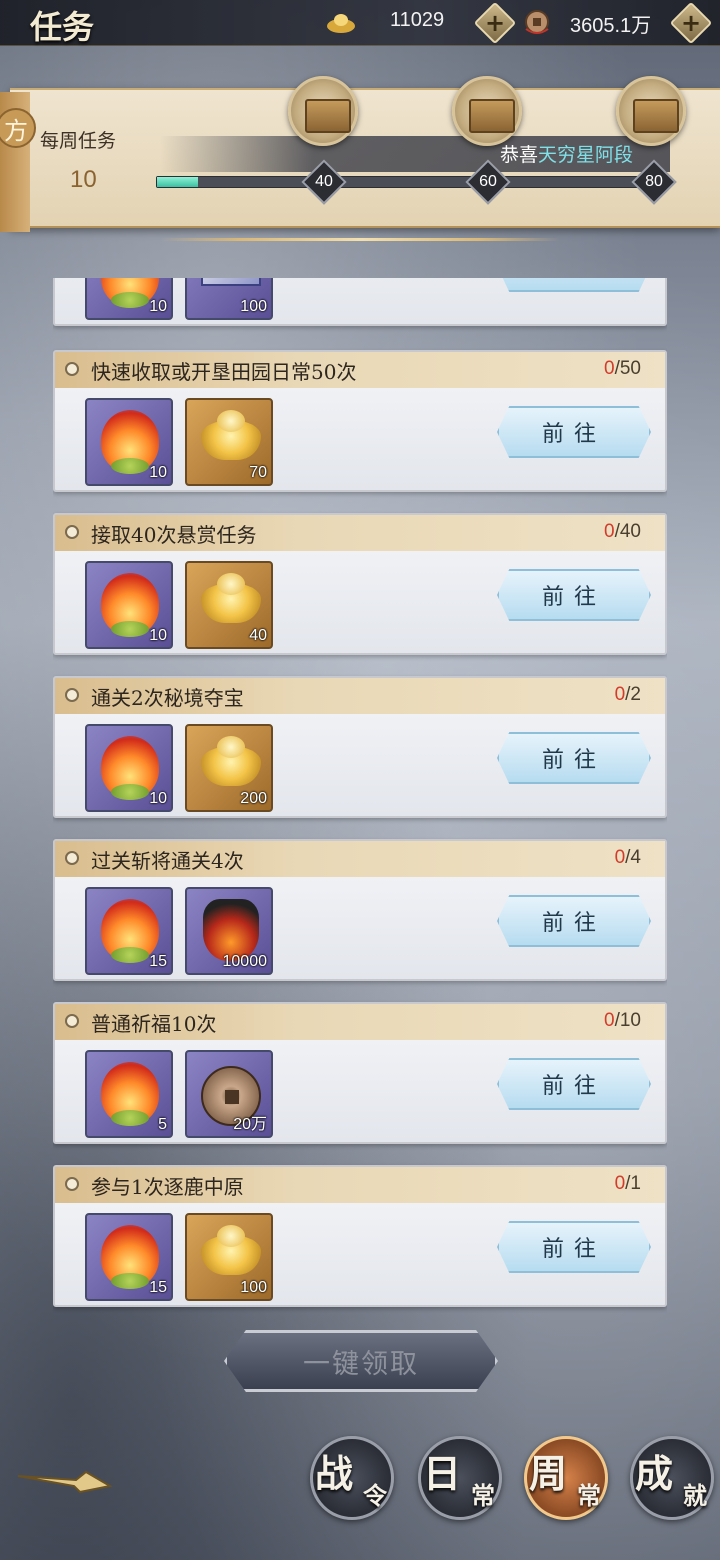  Describe the element at coordinates (611, 26) in the screenshot. I see `coin-value: 3605.1万` at that location.